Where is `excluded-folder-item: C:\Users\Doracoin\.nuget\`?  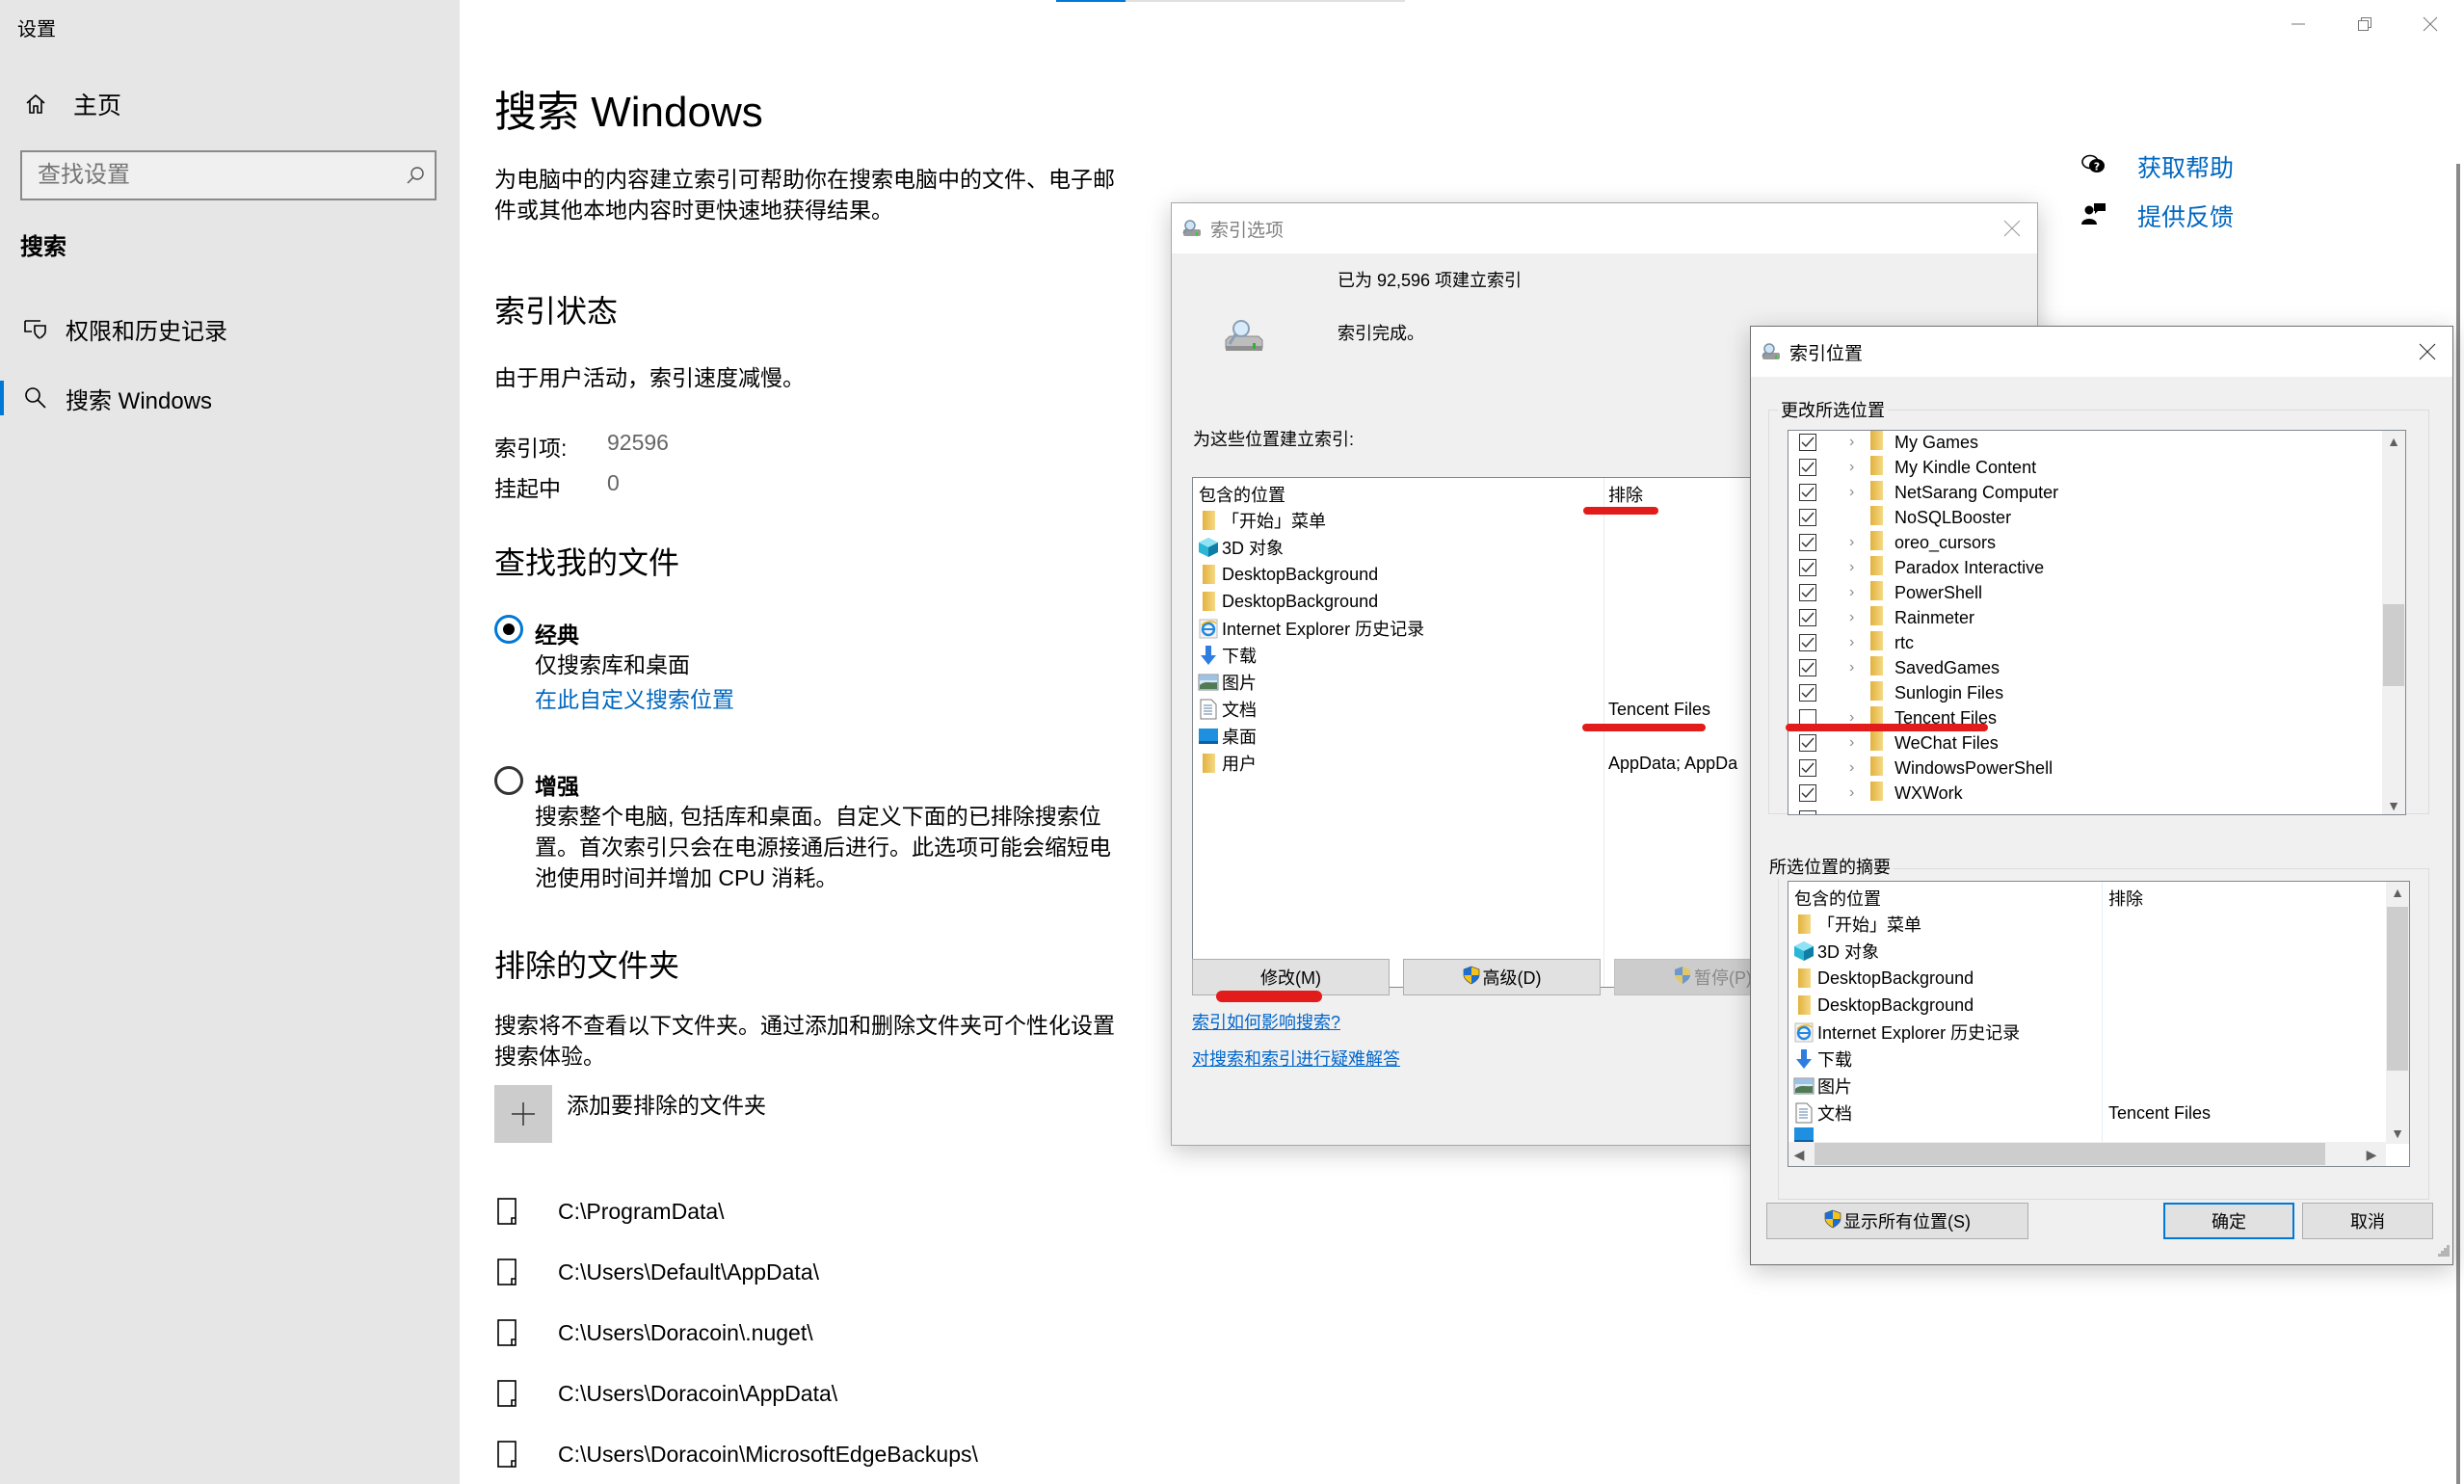 excluded-folder-item: C:\Users\Doracoin\.nuget\ is located at coordinates (653, 1332).